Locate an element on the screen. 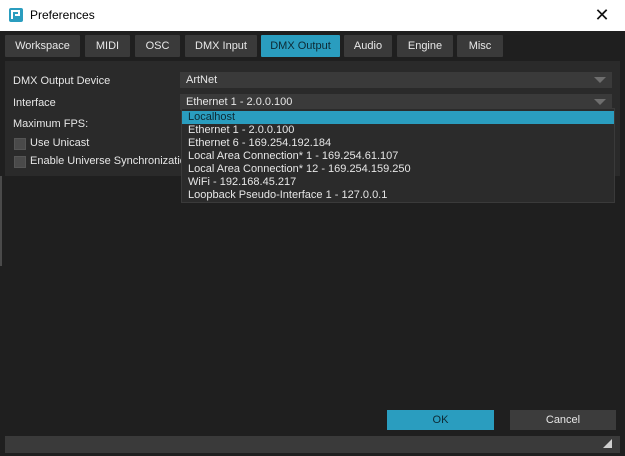 The image size is (625, 456). title-bar: Preferences ✕ is located at coordinates (312, 15).